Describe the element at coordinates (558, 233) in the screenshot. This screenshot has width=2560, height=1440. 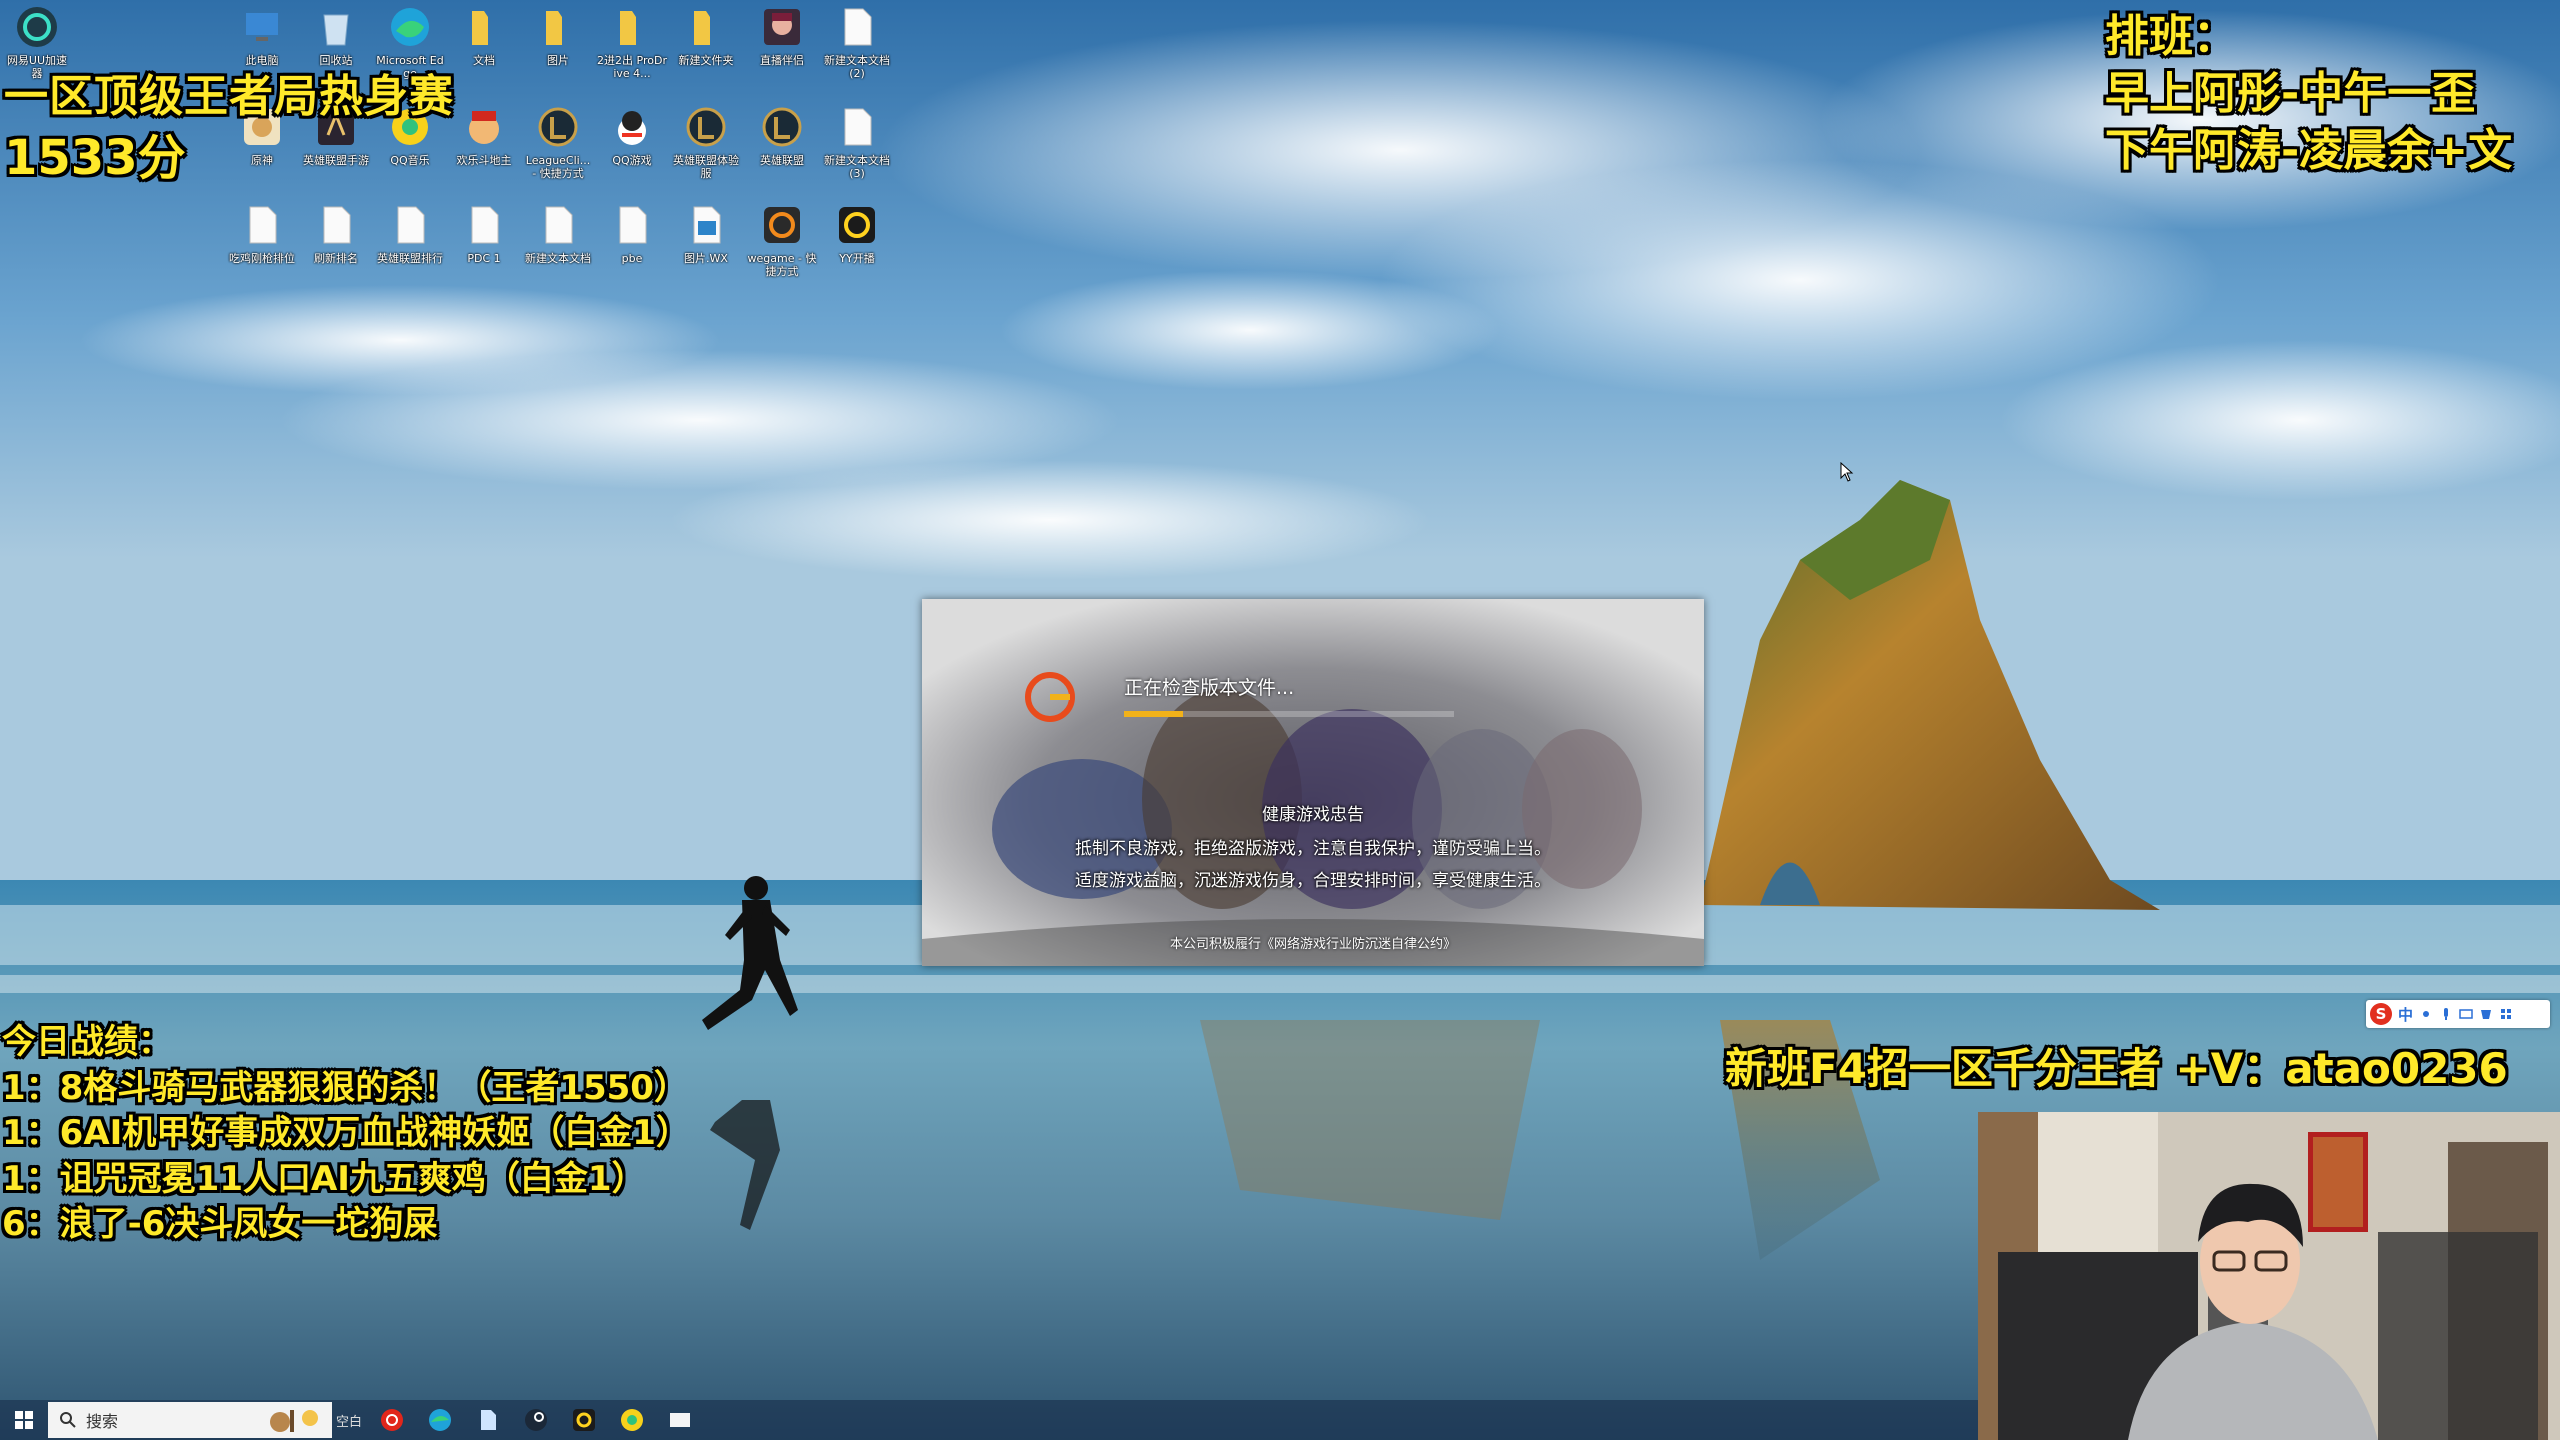
I see `desktop-icon-text-file-new: 新建文本文档` at that location.